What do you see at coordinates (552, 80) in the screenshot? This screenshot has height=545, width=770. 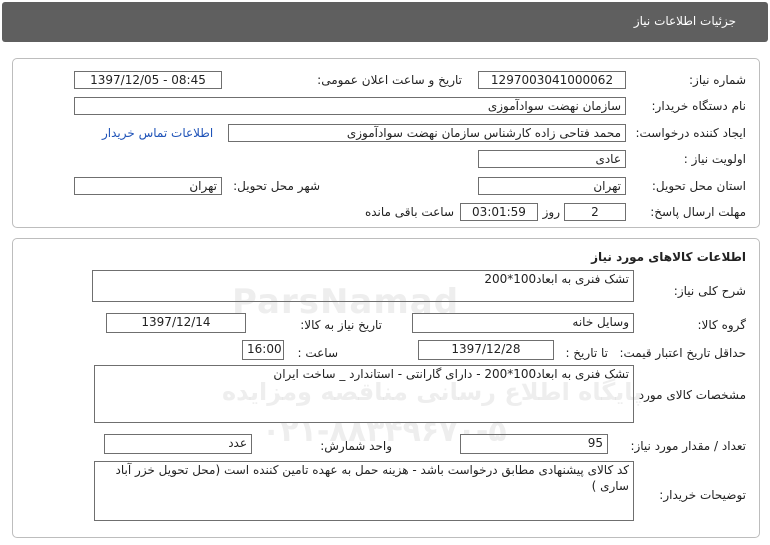 I see `need-number-field: 1297003041000062` at bounding box center [552, 80].